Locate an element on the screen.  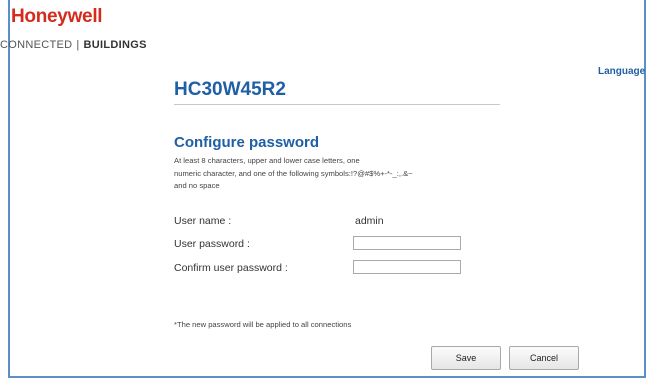
confirm-password-input is located at coordinates (407, 267).